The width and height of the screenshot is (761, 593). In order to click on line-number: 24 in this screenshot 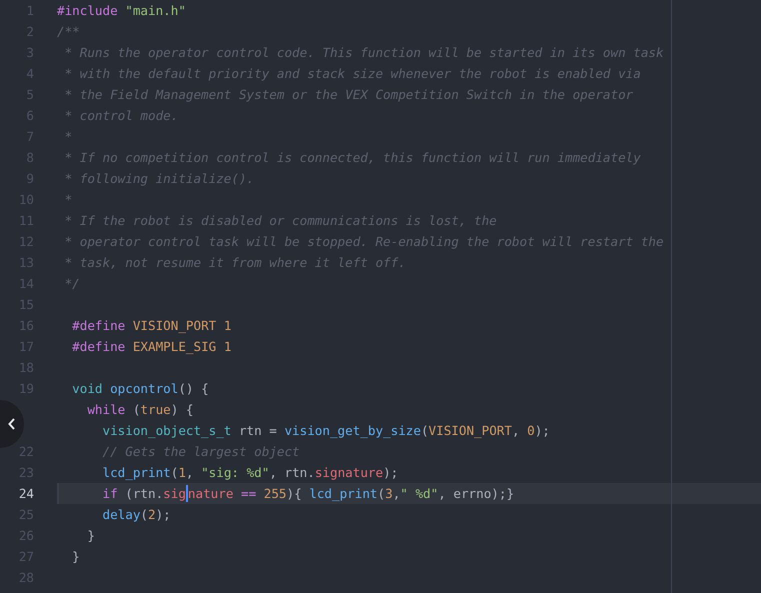, I will do `click(26, 494)`.